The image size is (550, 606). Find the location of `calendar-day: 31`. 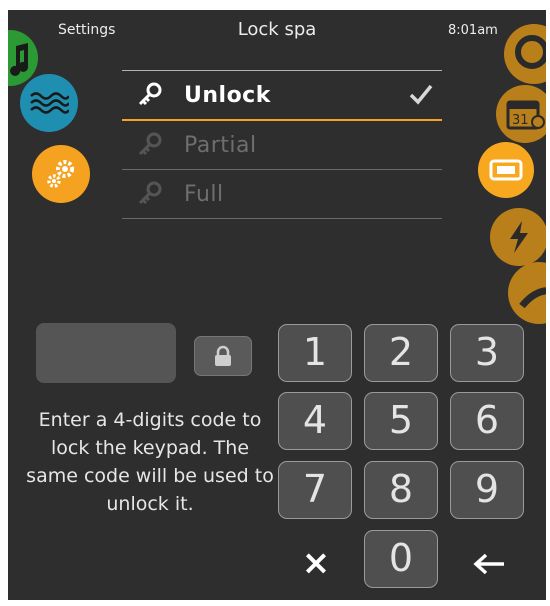

calendar-day: 31 is located at coordinates (520, 120).